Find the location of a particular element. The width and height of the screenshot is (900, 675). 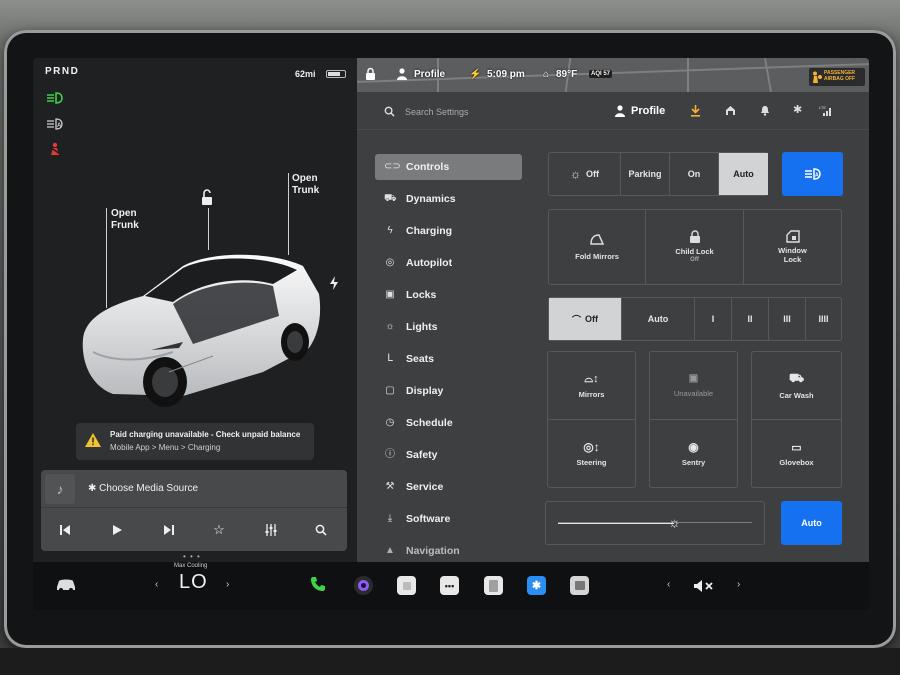

auto-high-beam-button: A is located at coordinates (812, 174).